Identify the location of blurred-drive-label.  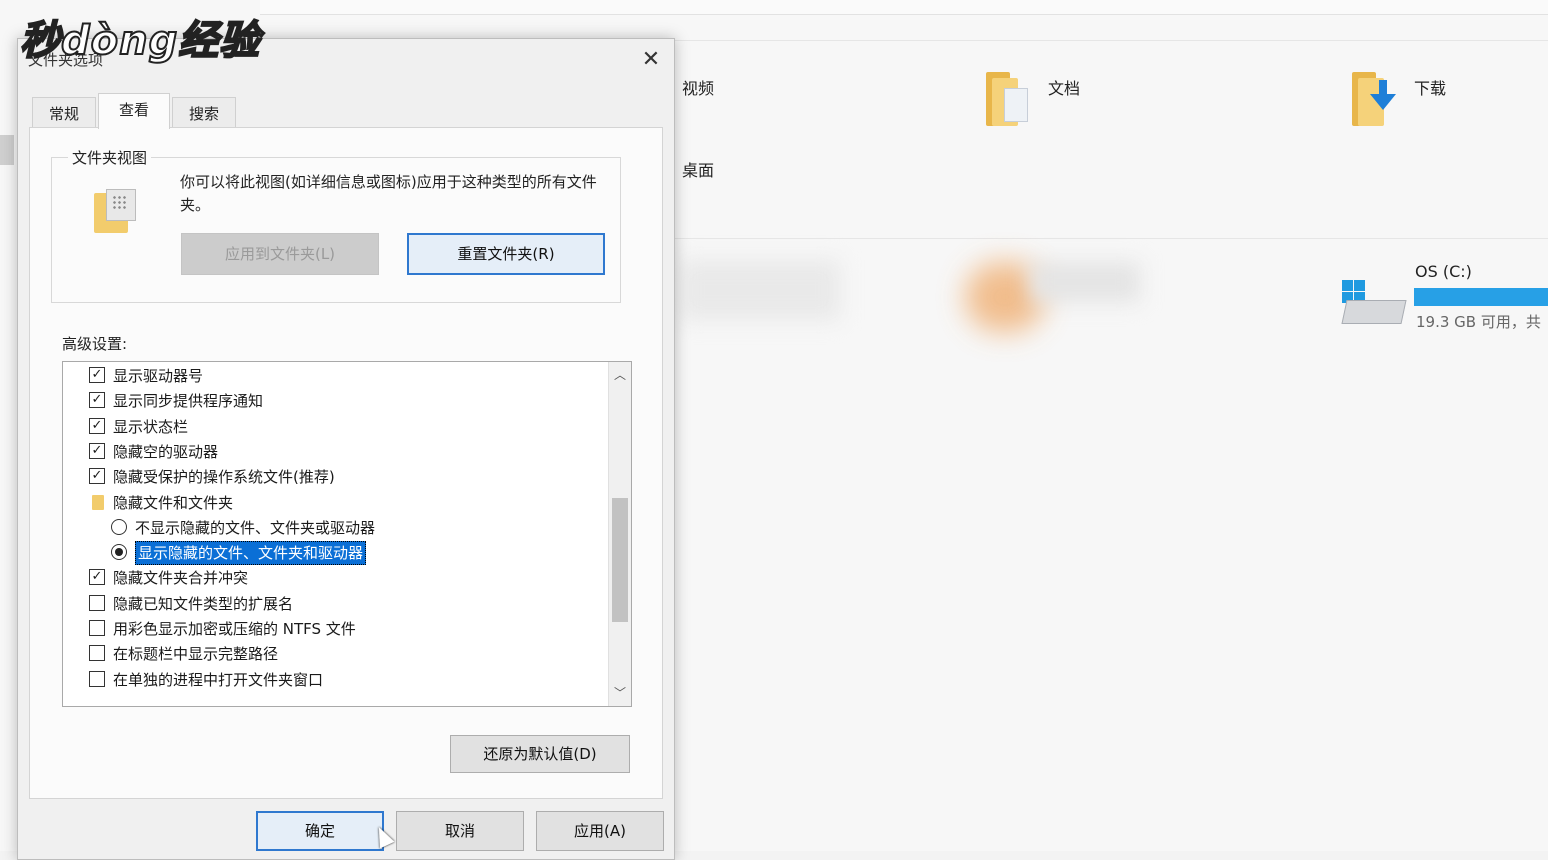
(1085, 282).